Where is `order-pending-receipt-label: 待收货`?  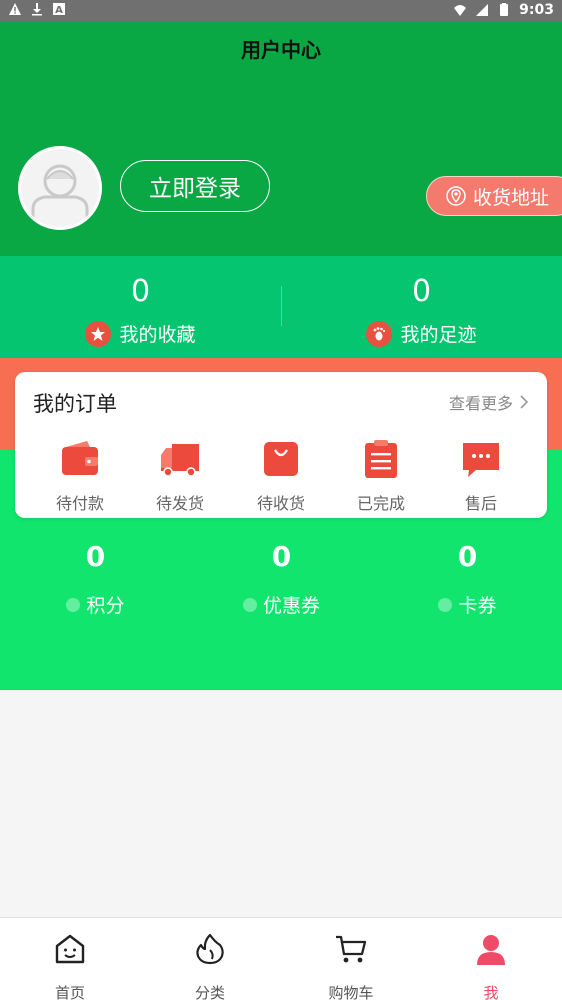 order-pending-receipt-label: 待收货 is located at coordinates (280, 503).